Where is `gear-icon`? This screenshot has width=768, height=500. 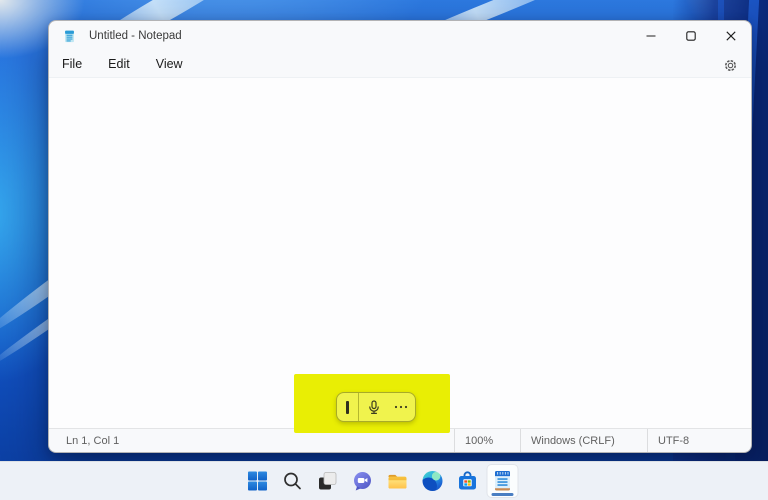 gear-icon is located at coordinates (730, 65).